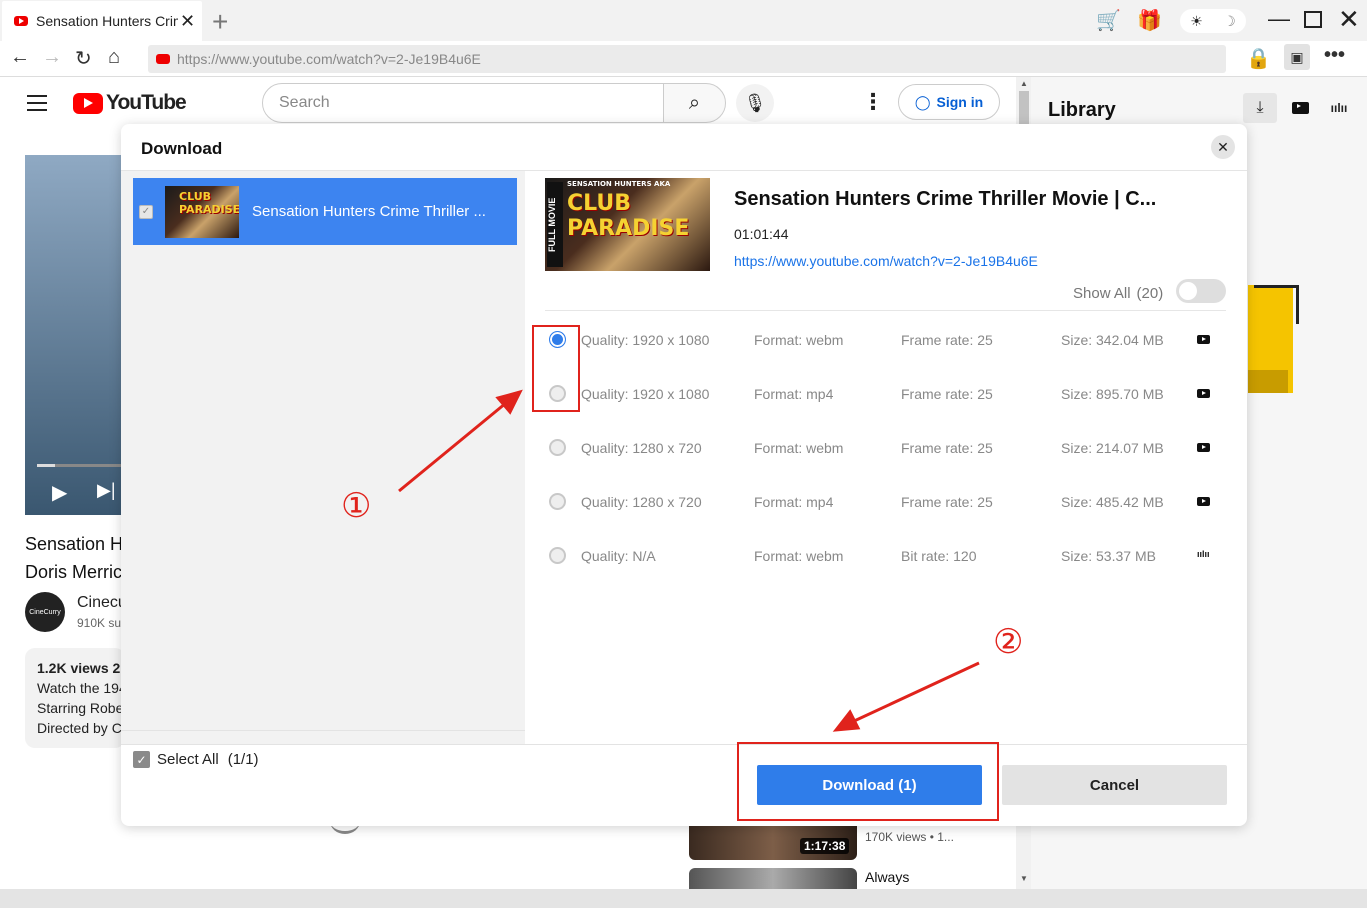 The width and height of the screenshot is (1367, 908). I want to click on show-all-toggle, so click(1201, 291).